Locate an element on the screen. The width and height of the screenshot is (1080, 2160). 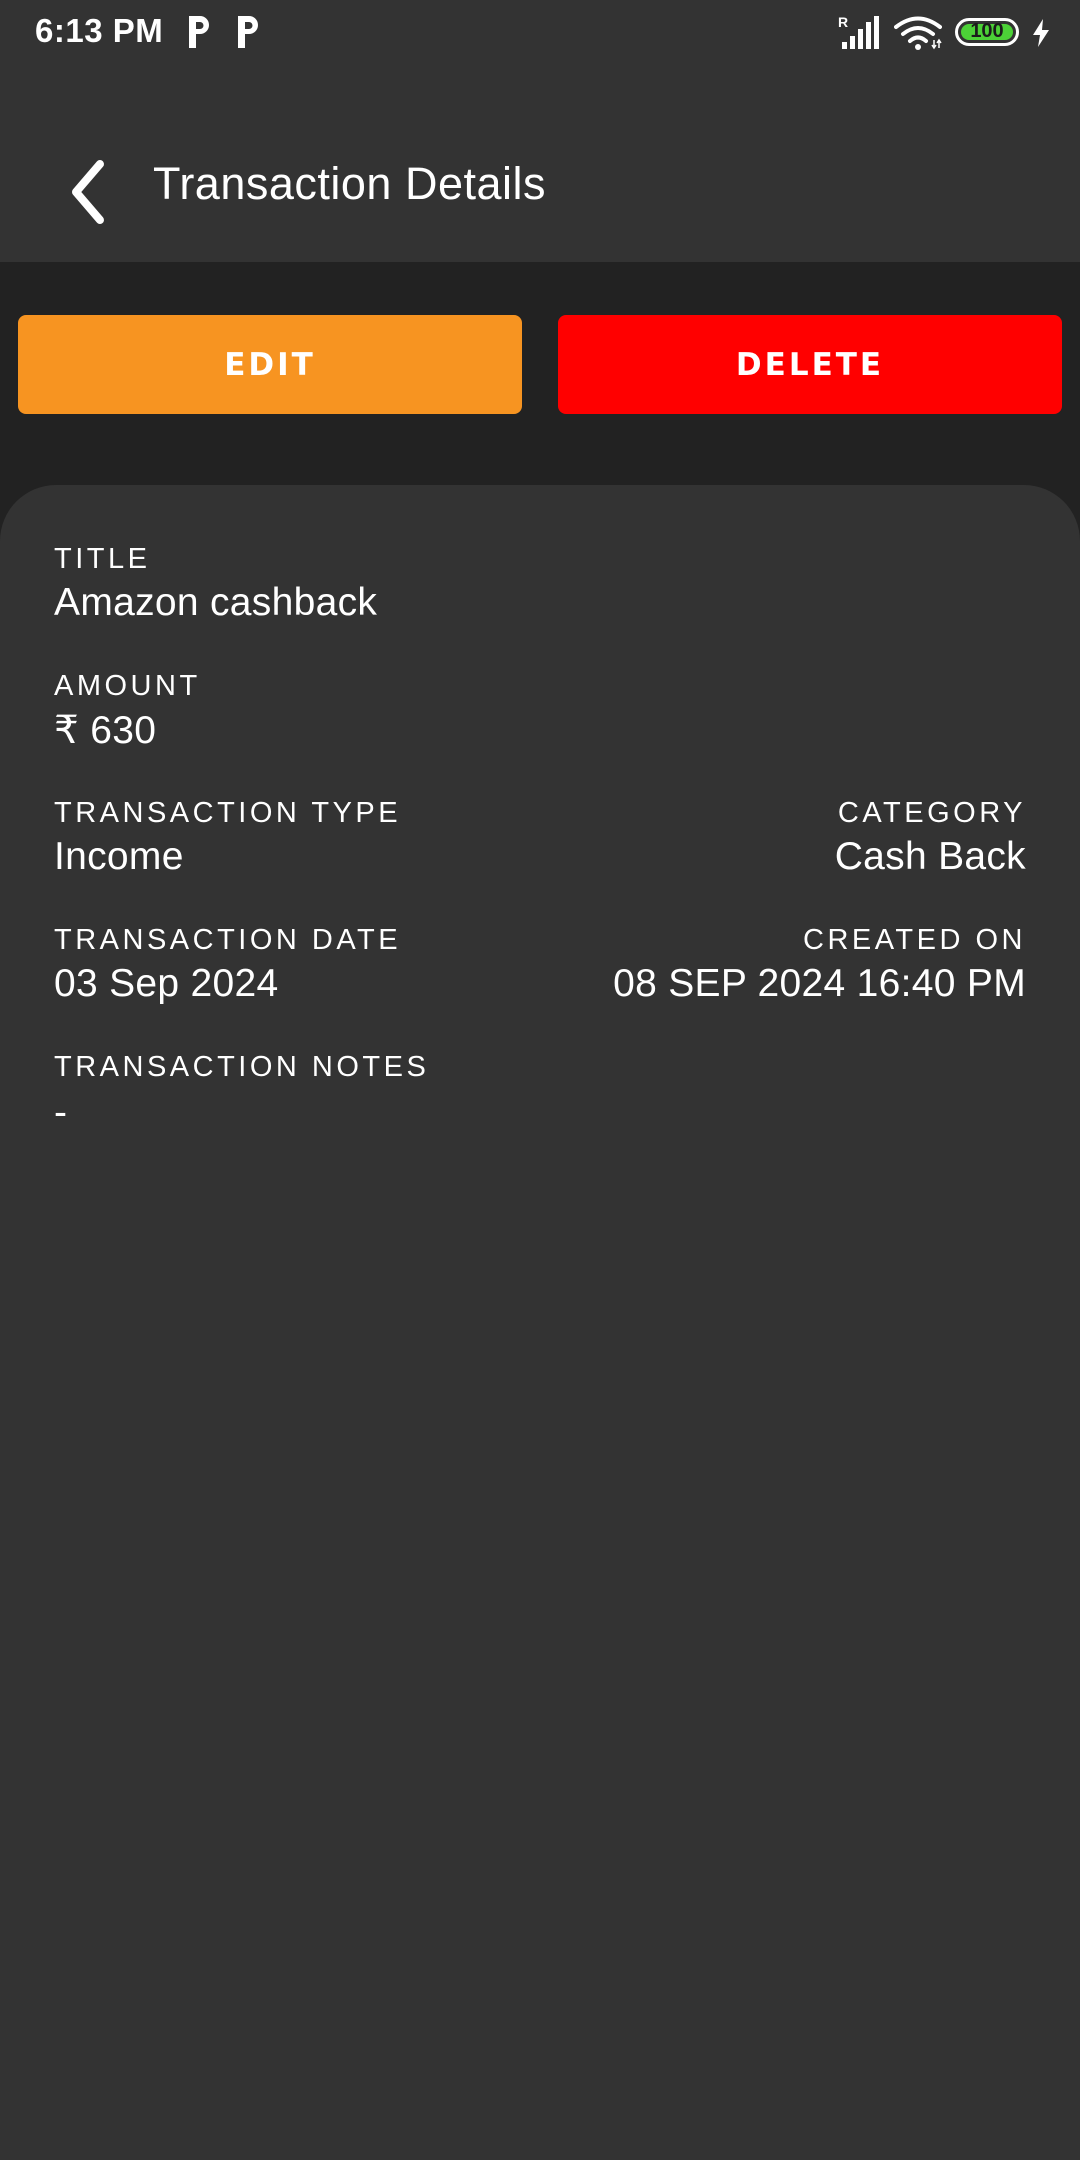
status-bar: 6:13 PM R 100 is located at coordinates (540, 33).